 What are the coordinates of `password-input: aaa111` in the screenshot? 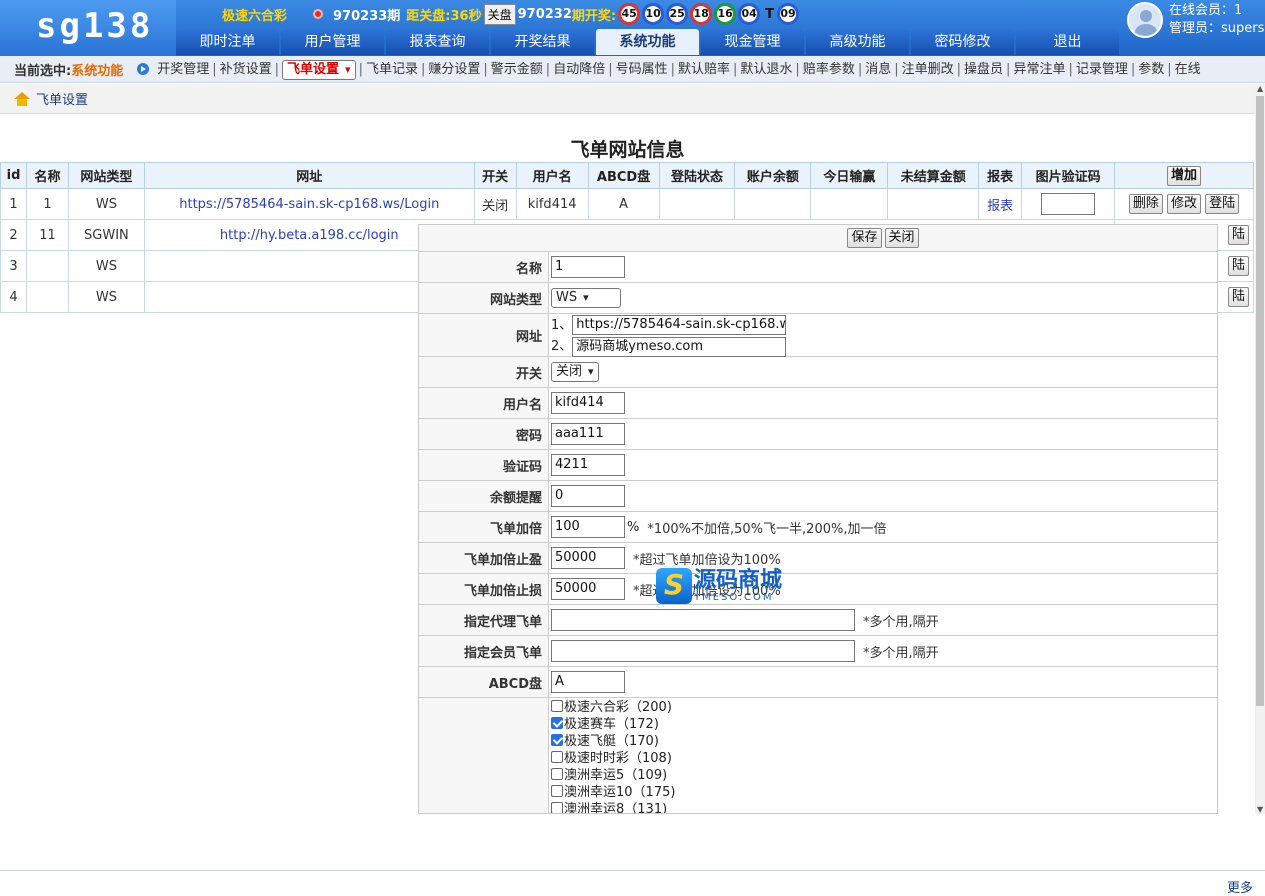 It's located at (588, 434).